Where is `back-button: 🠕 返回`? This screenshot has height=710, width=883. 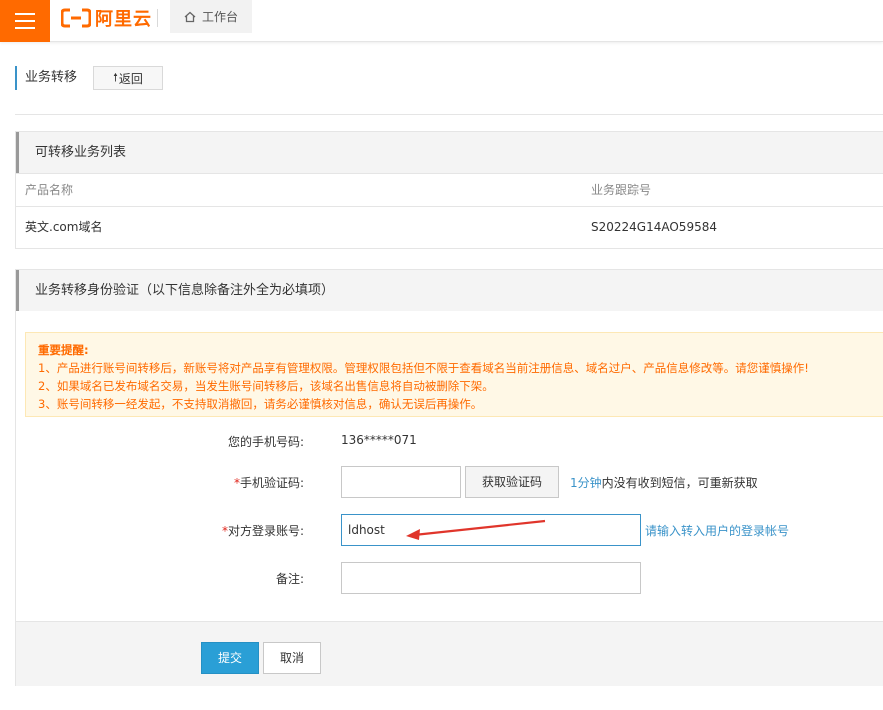 back-button: 🠕 返回 is located at coordinates (128, 78).